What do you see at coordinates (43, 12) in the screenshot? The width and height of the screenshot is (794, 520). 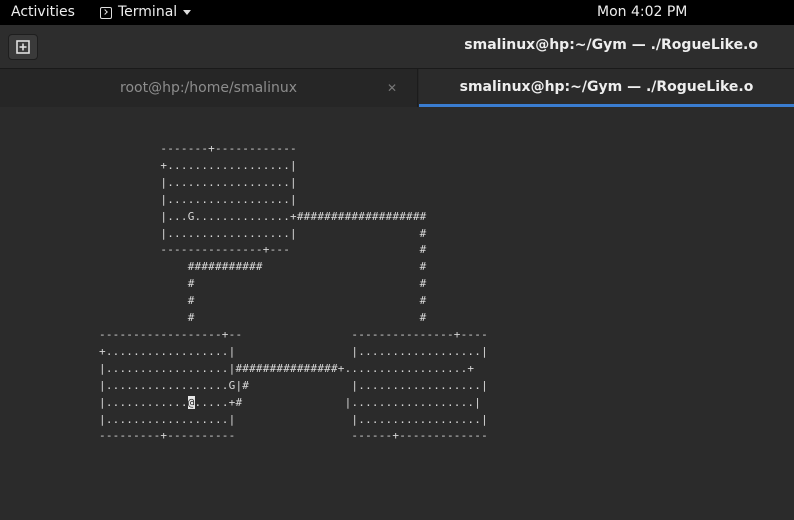 I see `activities-button: Activities` at bounding box center [43, 12].